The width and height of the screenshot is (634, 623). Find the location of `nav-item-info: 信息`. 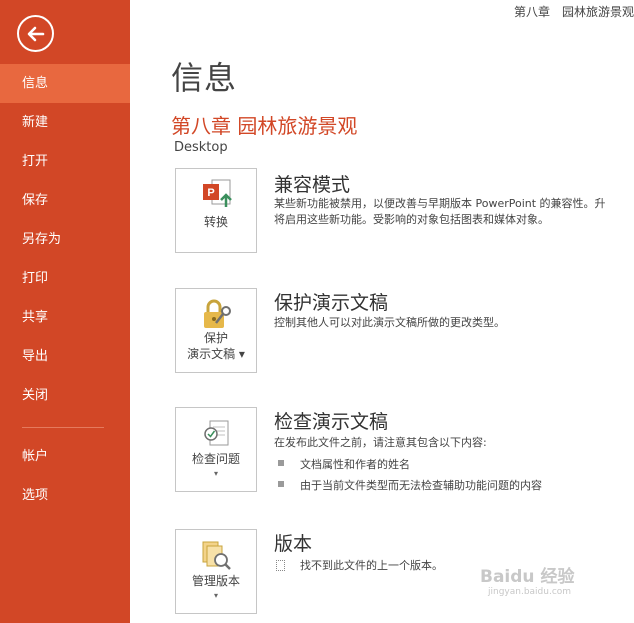

nav-item-info: 信息 is located at coordinates (65, 83).